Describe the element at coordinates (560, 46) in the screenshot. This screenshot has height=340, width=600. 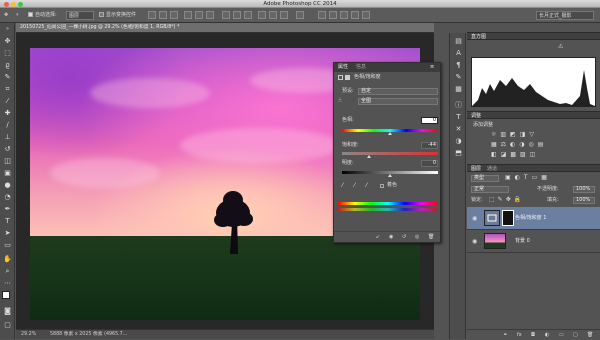
I see `histogram-warning-icon: ⚠` at that location.